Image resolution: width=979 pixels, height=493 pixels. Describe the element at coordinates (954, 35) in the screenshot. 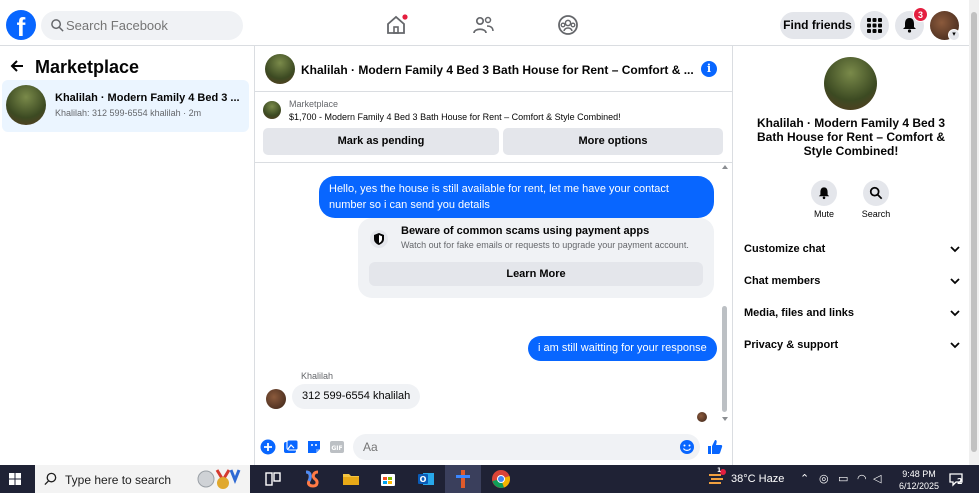

I see `chevron-down-icon: ▾` at that location.